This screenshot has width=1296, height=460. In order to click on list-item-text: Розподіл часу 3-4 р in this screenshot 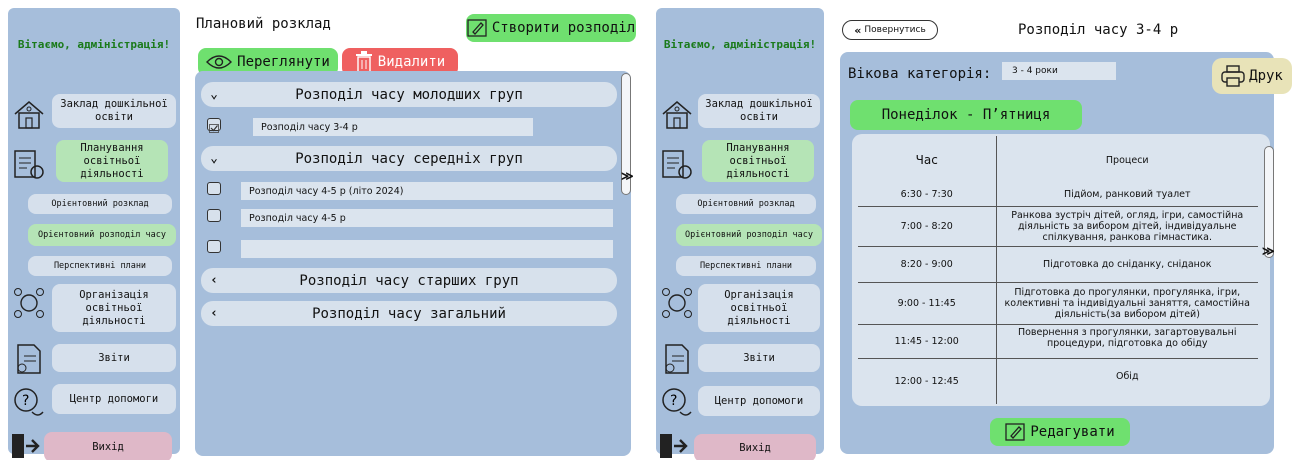, I will do `click(393, 127)`.